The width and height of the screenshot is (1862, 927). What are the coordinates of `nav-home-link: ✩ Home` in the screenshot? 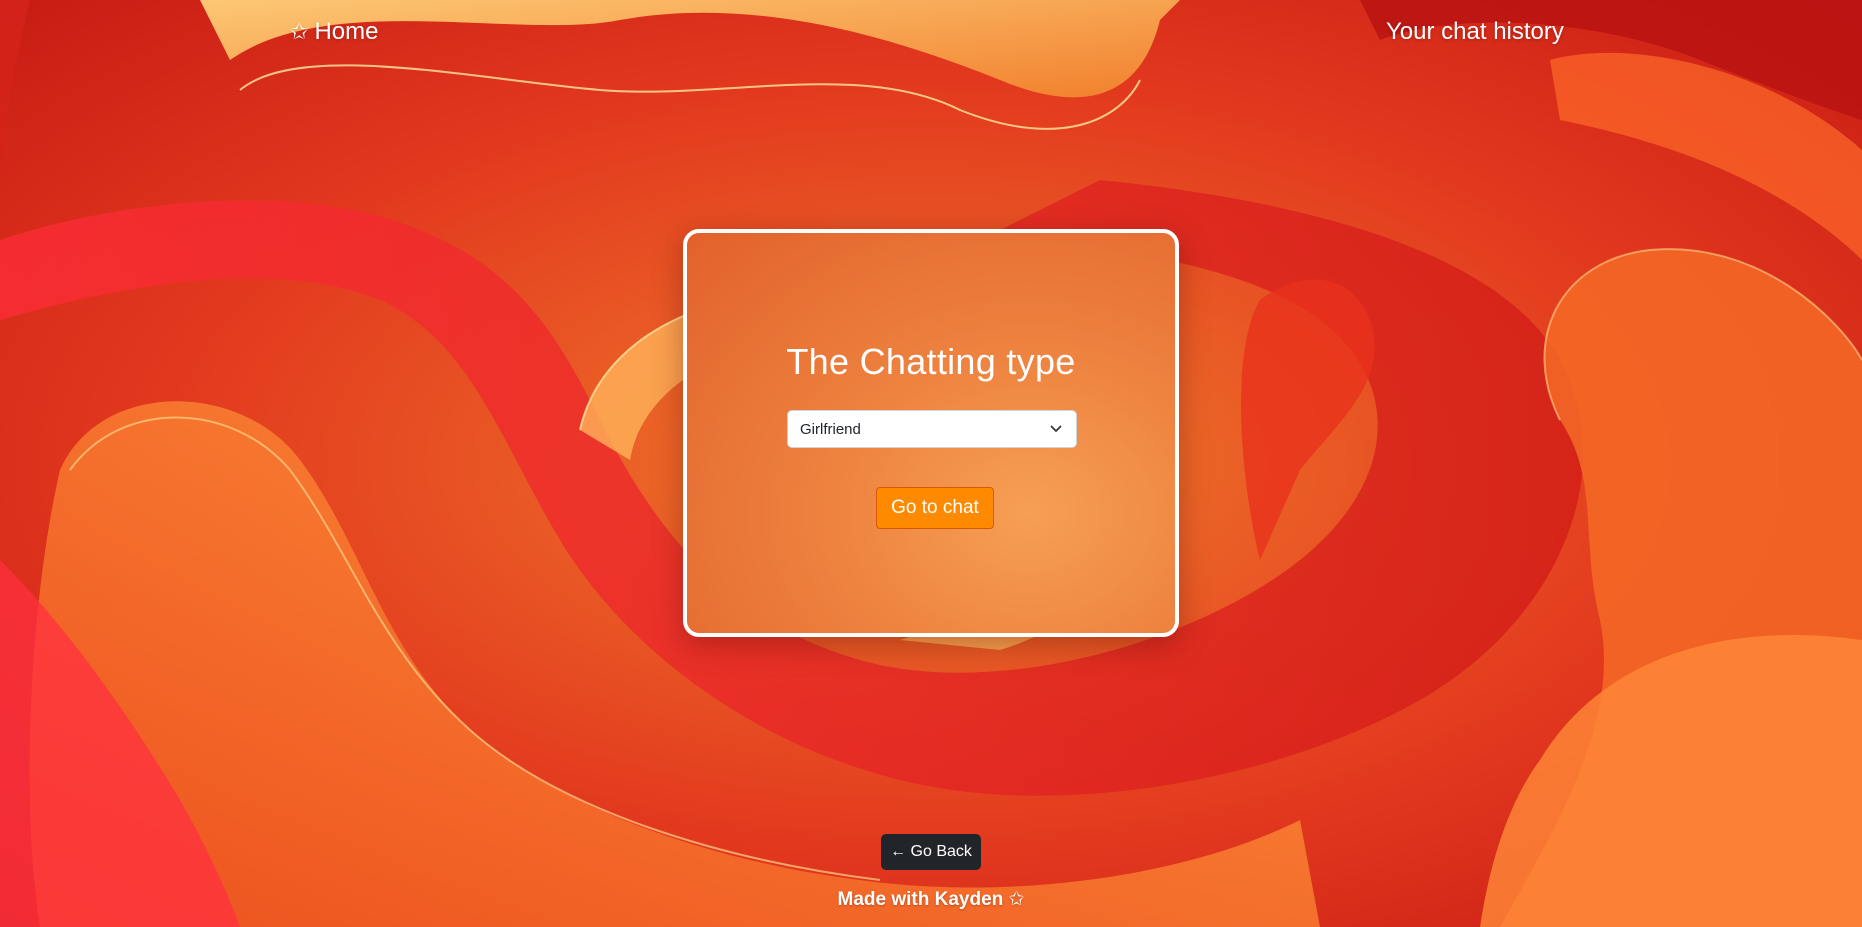 It's located at (334, 32).